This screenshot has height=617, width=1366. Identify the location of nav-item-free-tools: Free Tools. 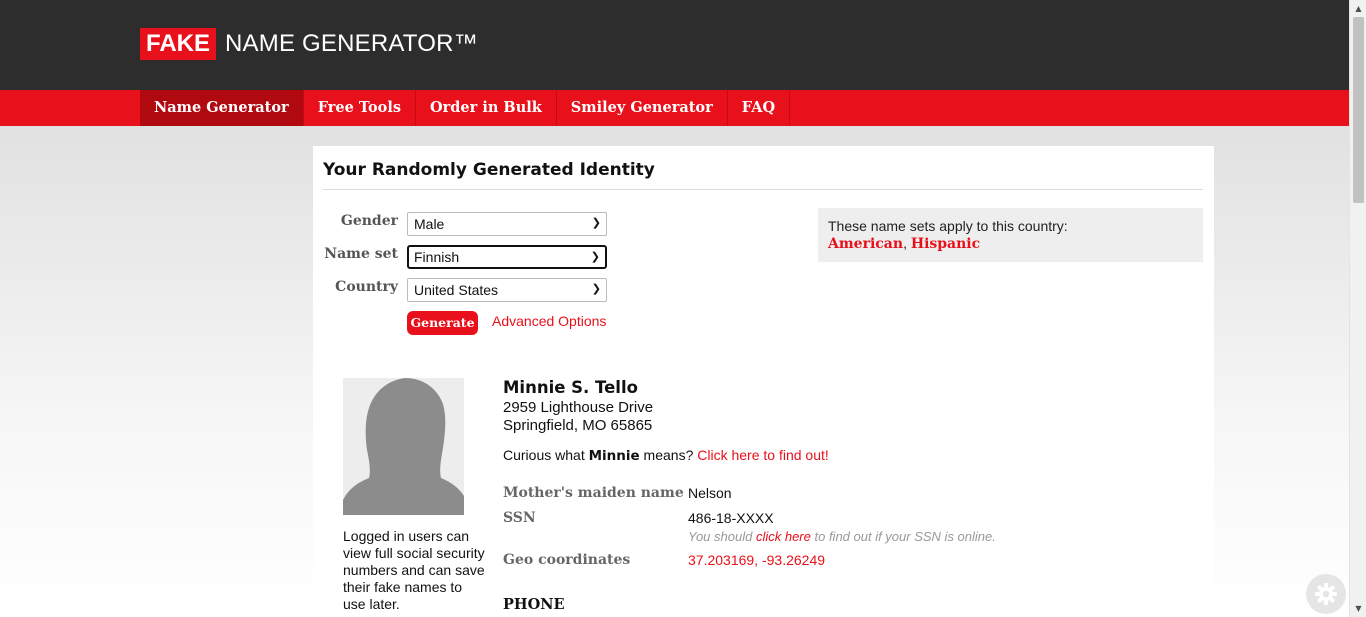
(360, 108).